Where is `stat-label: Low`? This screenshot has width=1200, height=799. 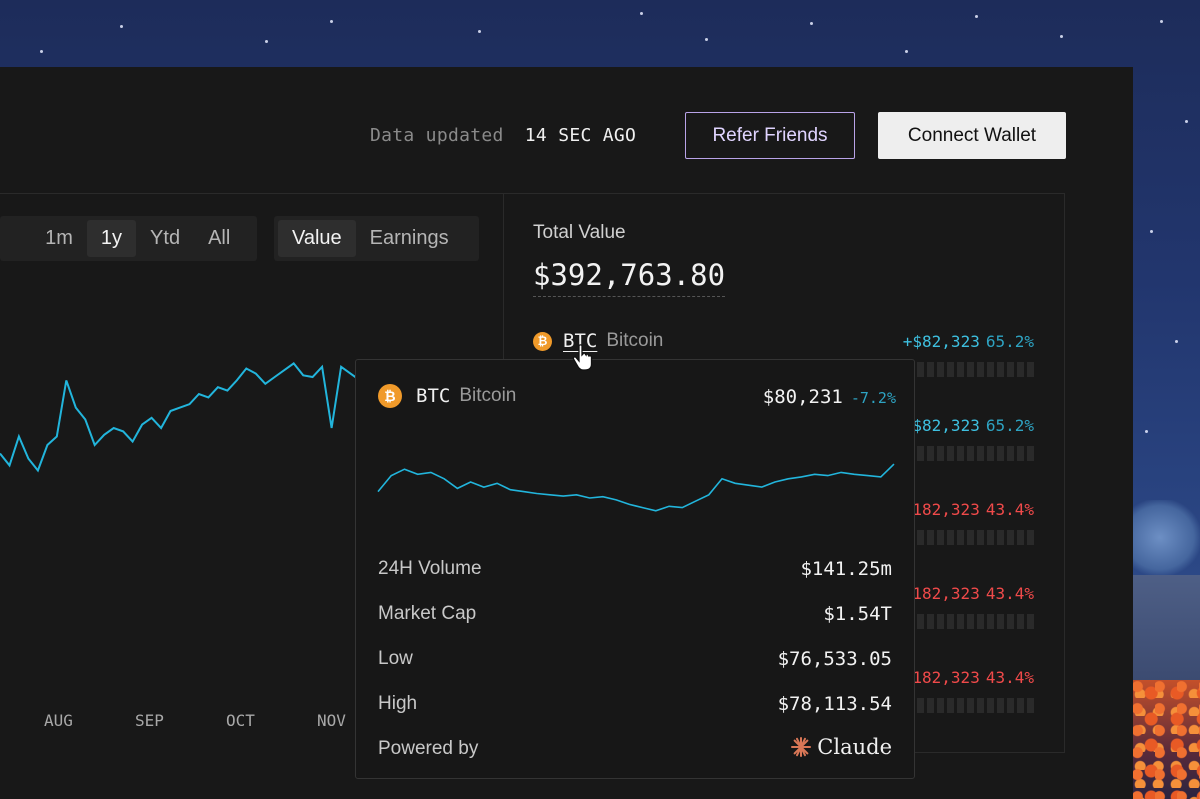 stat-label: Low is located at coordinates (395, 658).